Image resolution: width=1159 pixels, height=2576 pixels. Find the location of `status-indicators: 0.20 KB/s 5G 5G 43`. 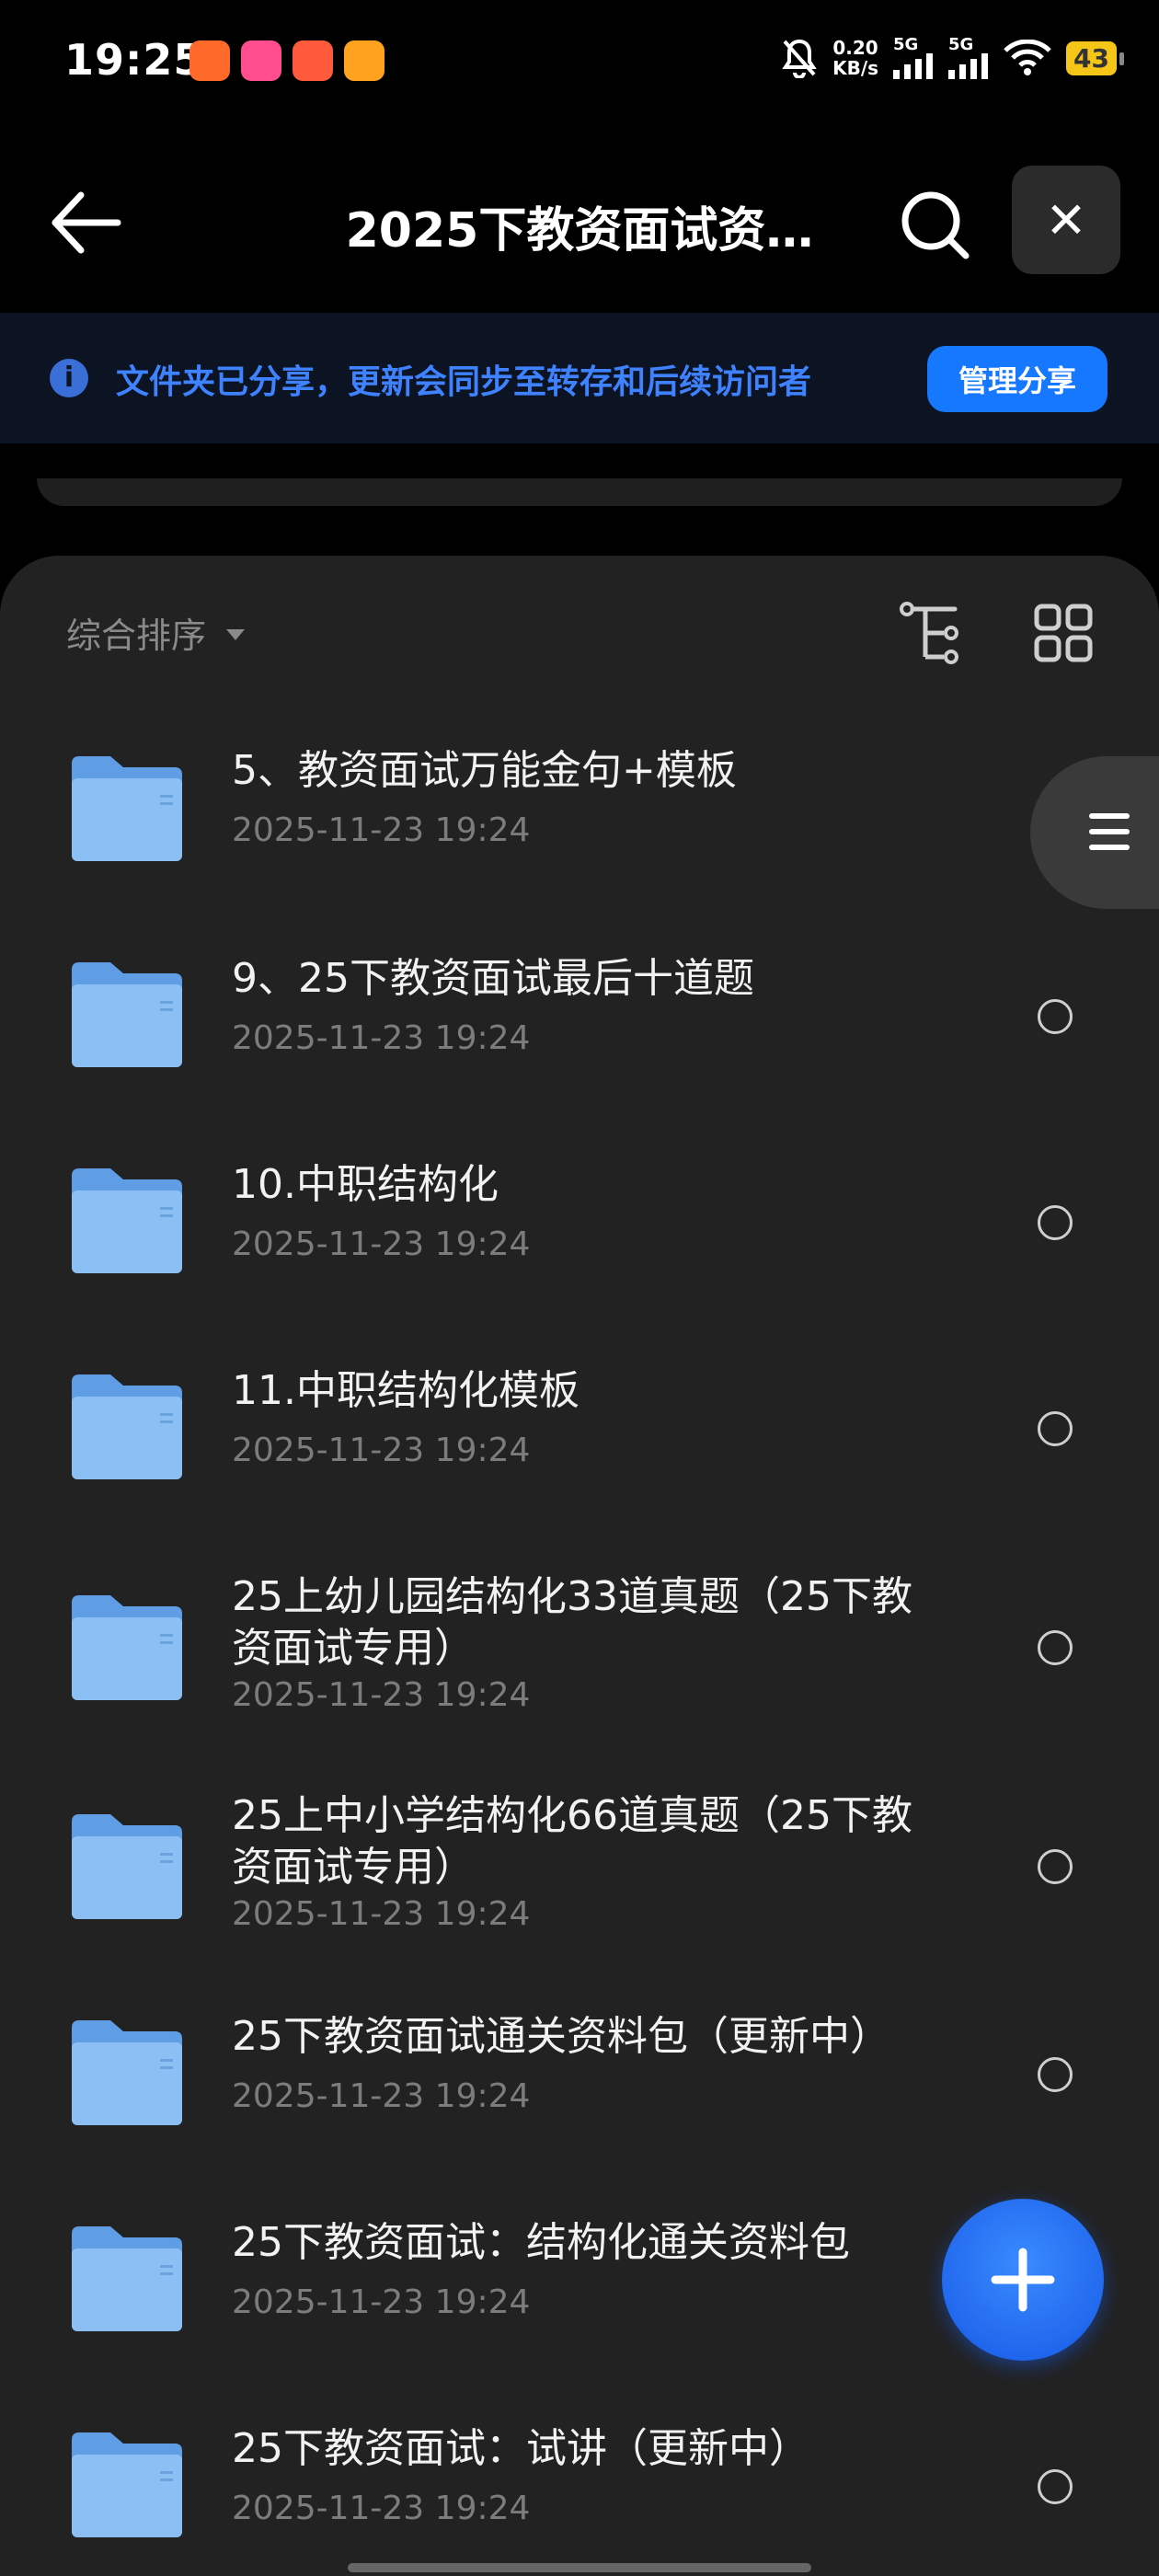

status-indicators: 0.20 KB/s 5G 5G 43 is located at coordinates (952, 58).